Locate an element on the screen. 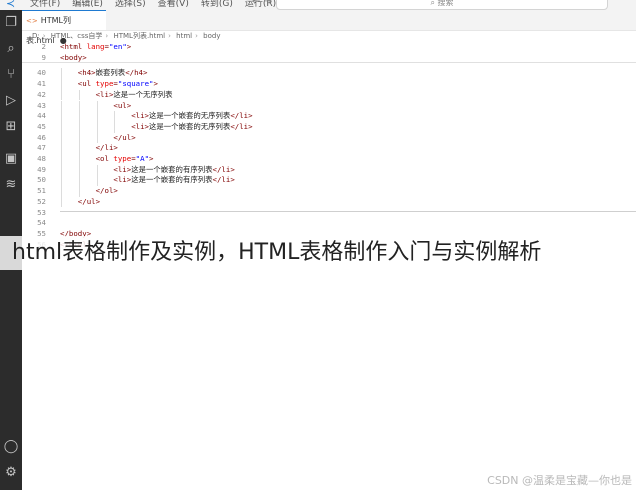 This screenshot has height=490, width=636. line-number: 41 is located at coordinates (41, 84).